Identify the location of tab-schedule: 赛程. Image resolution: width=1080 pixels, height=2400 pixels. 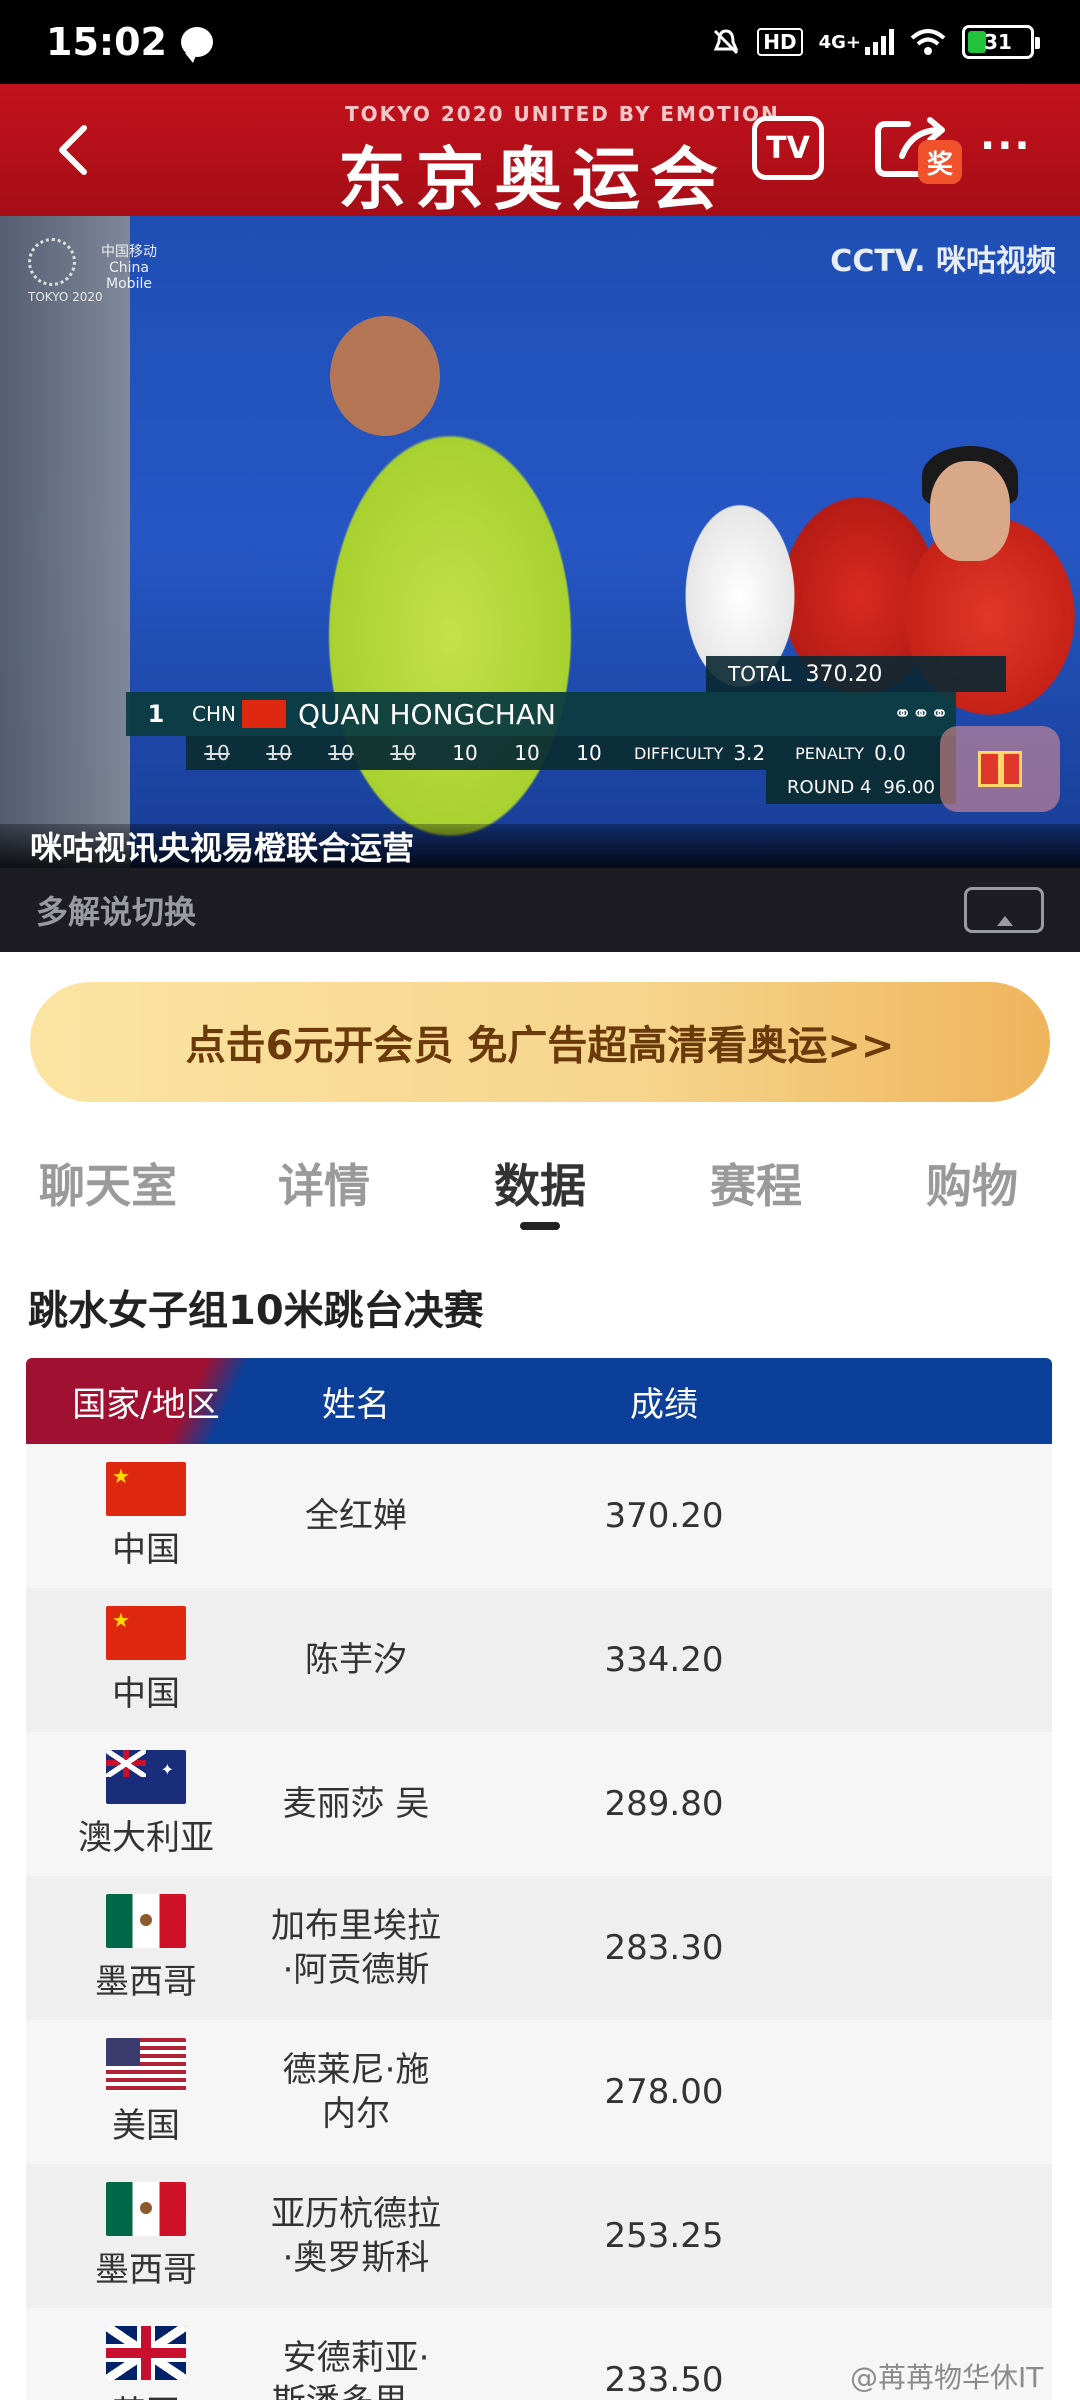
(756, 1190).